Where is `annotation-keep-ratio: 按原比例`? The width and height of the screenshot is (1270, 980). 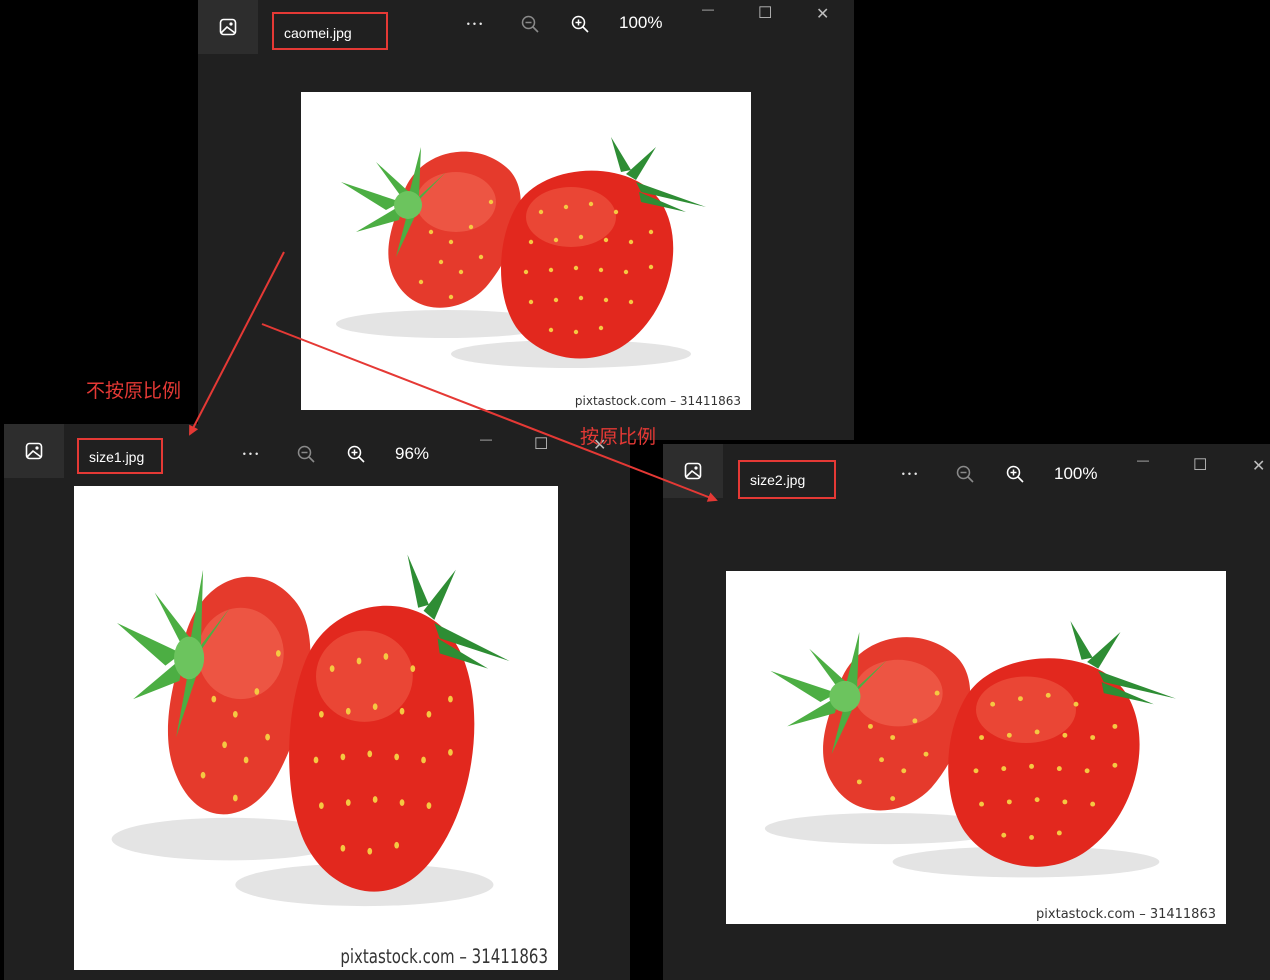
annotation-keep-ratio: 按原比例 is located at coordinates (618, 437).